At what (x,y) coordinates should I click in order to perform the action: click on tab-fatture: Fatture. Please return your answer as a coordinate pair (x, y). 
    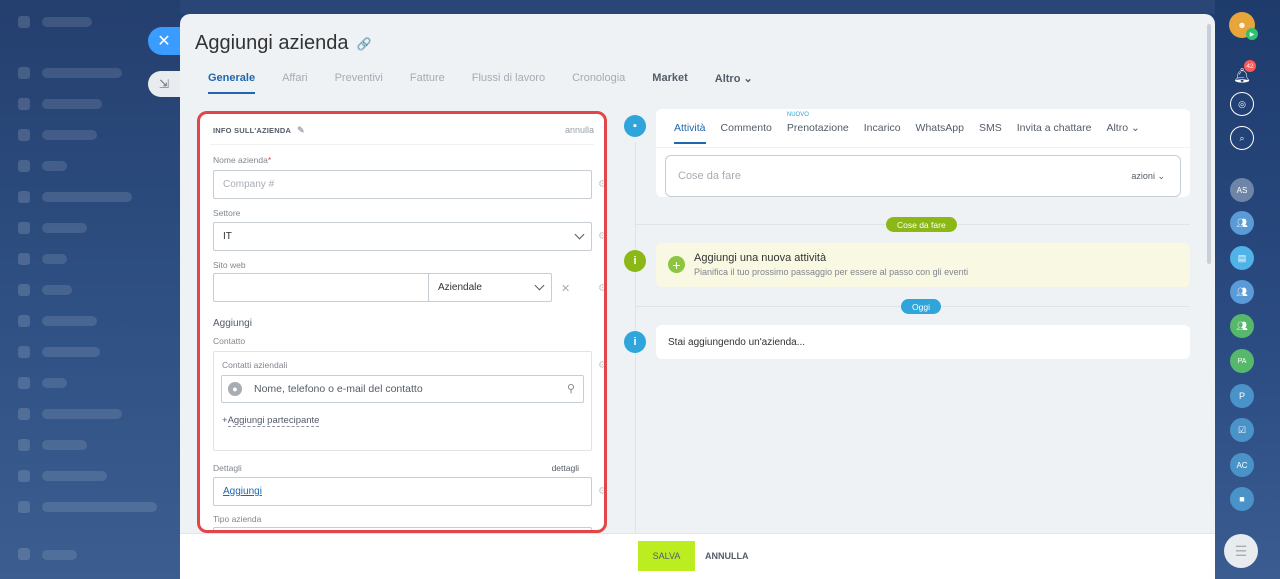
    Looking at the image, I should click on (427, 83).